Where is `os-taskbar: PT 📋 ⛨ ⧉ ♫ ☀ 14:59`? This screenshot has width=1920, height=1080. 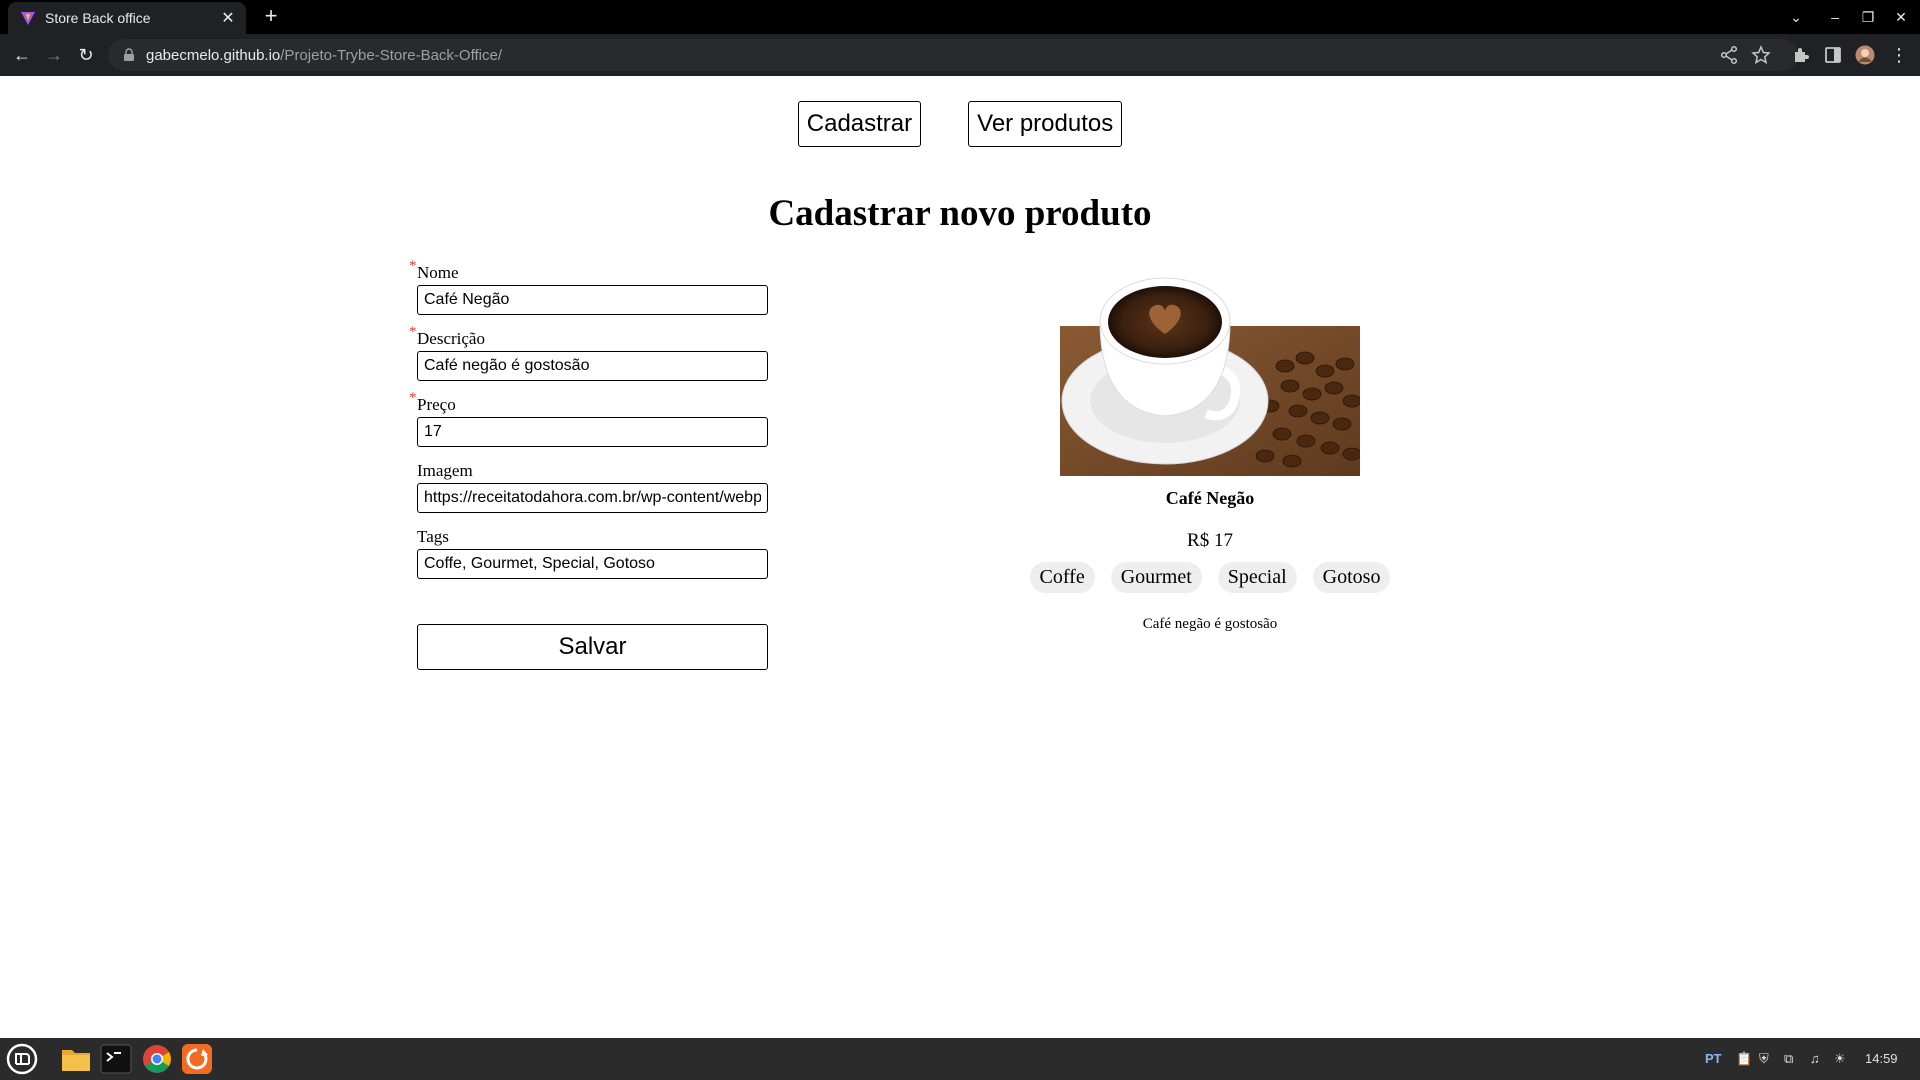
os-taskbar: PT 📋 ⛨ ⧉ ♫ ☀ 14:59 is located at coordinates (960, 1059).